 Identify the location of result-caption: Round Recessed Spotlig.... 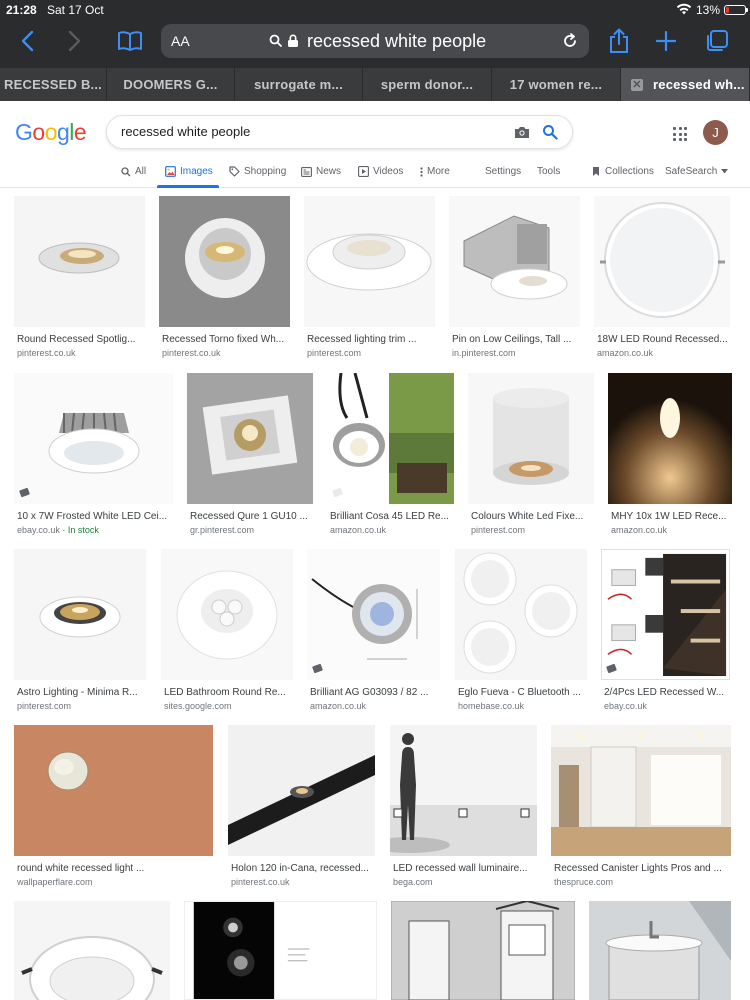
(81, 339).